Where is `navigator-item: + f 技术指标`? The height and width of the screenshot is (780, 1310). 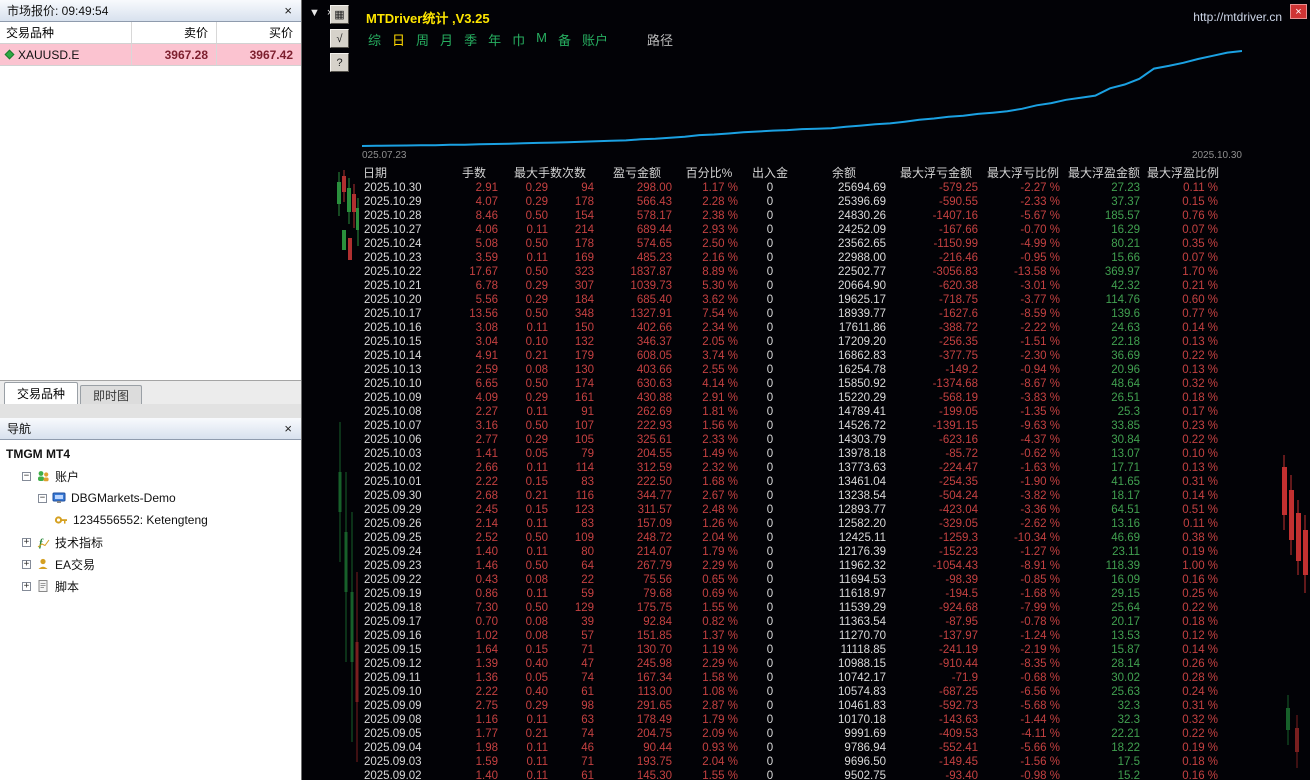
navigator-item: + f 技术指标 is located at coordinates (150, 542).